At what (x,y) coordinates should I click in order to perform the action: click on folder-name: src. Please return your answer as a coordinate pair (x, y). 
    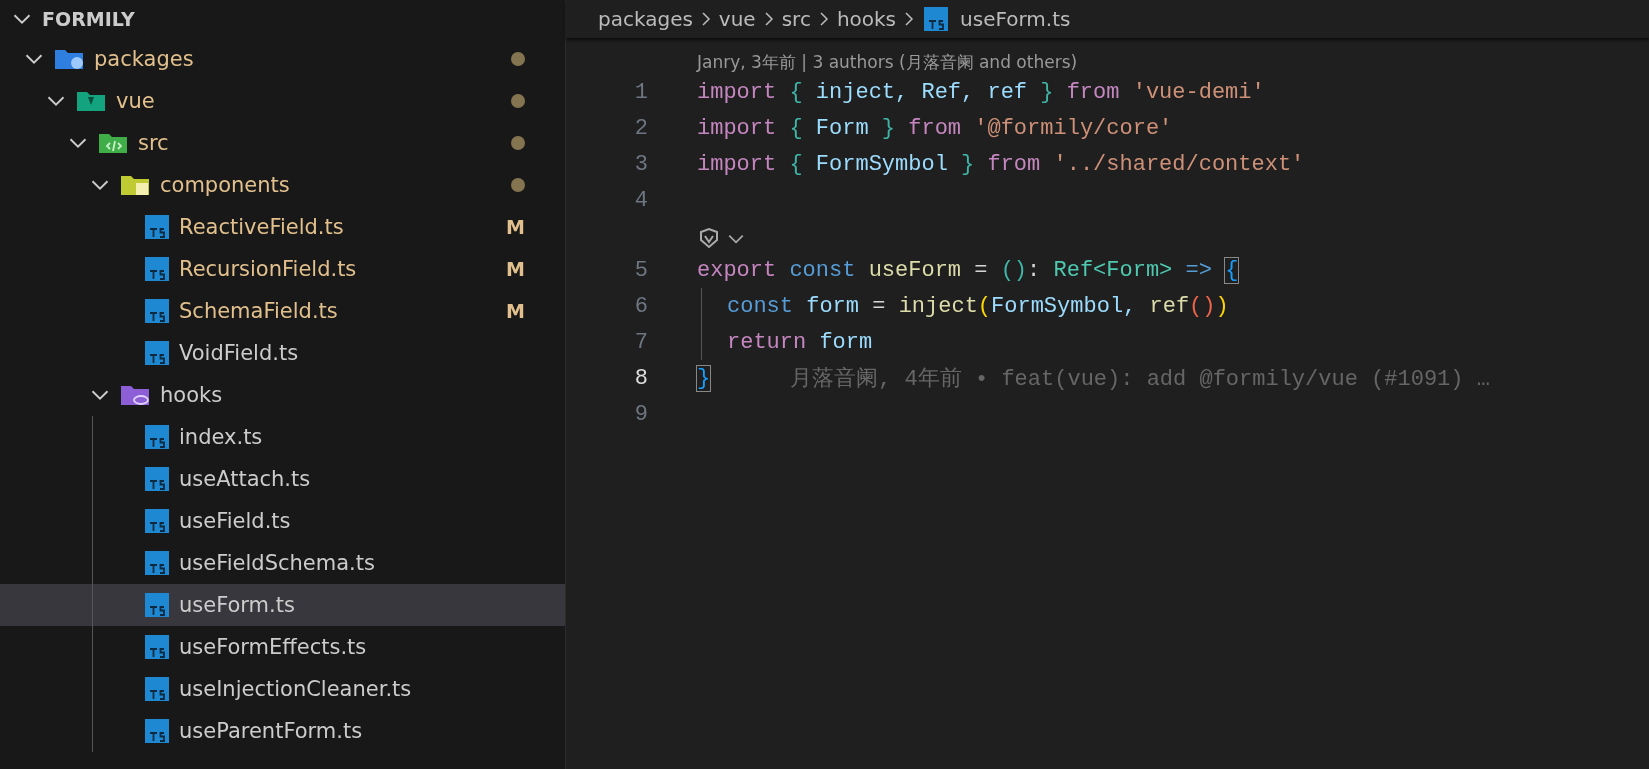
    Looking at the image, I should click on (154, 143).